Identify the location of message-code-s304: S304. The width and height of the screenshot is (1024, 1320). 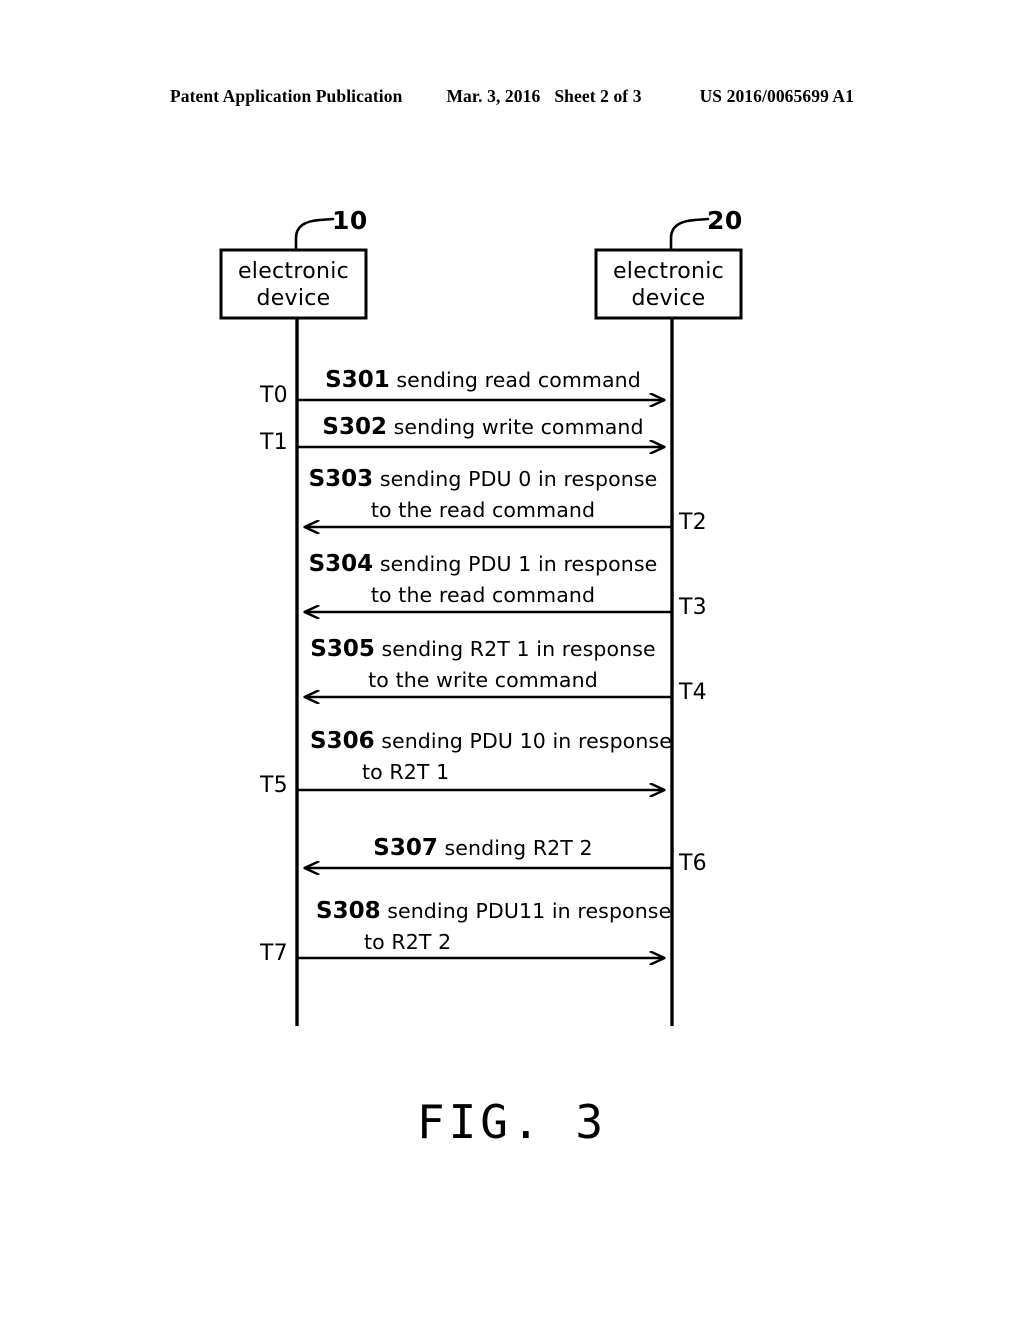
(341, 564).